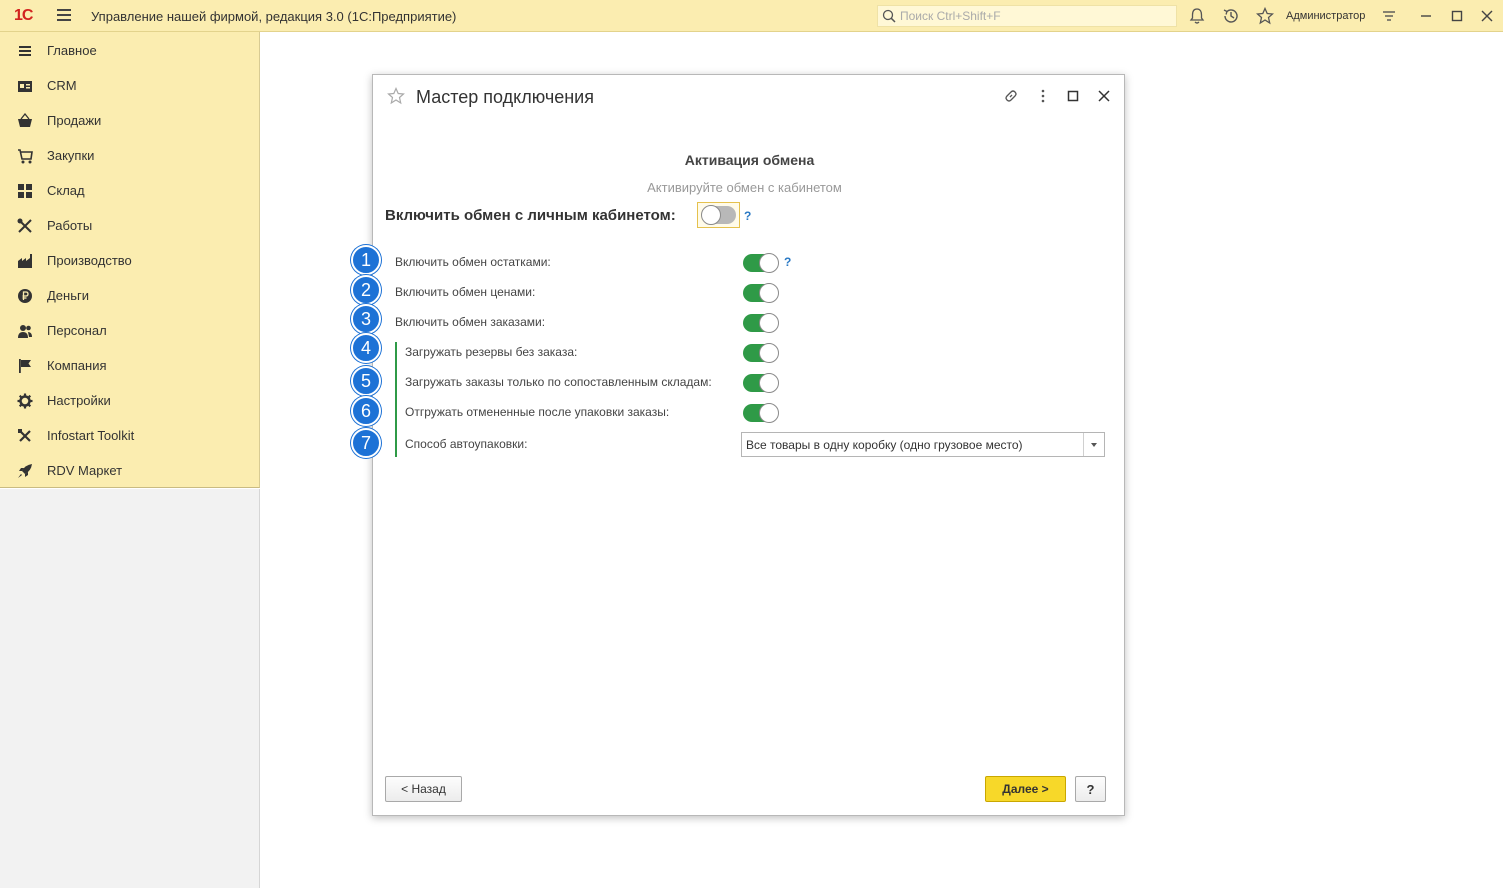  I want to click on sidebar-item-warehouse: Склад, so click(129, 190).